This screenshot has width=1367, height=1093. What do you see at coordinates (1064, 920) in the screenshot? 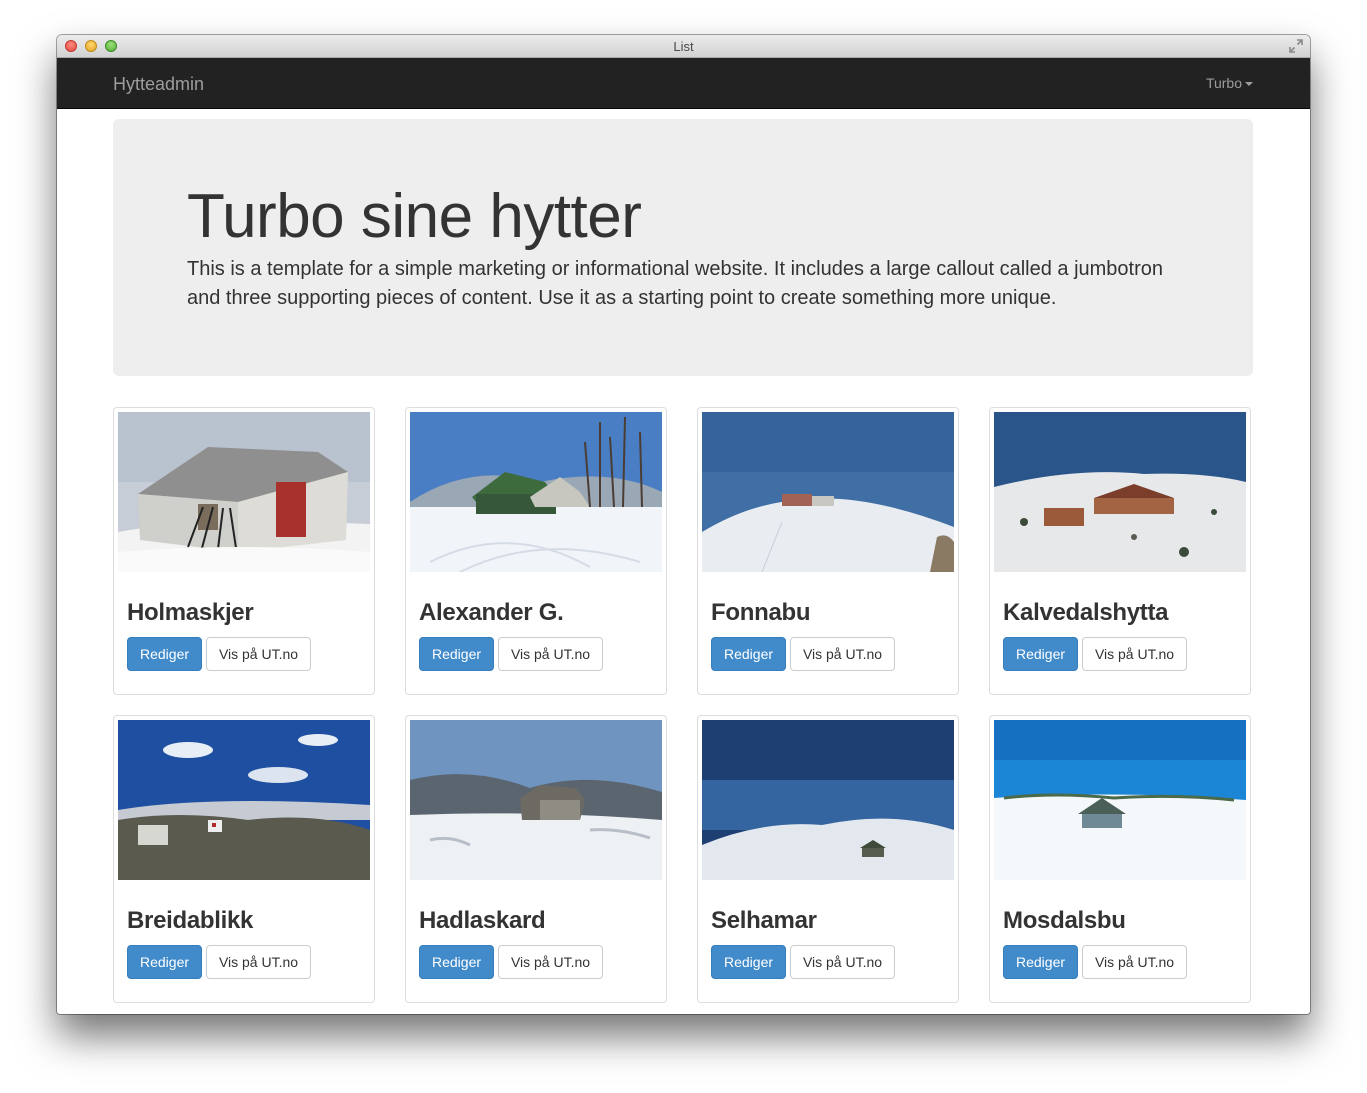
I see `cabin-name: Mosdalsbu` at bounding box center [1064, 920].